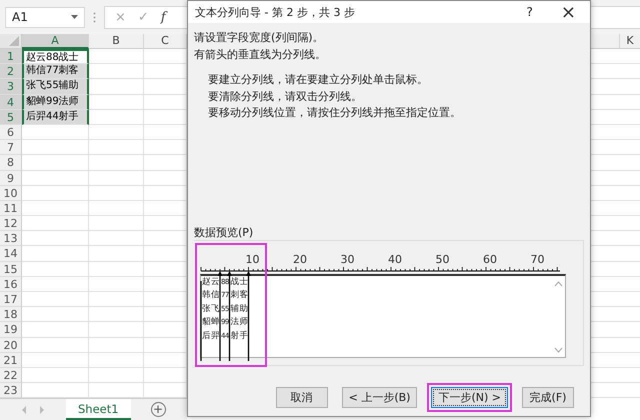 The width and height of the screenshot is (640, 420). I want to click on row-header: 13, so click(11, 238).